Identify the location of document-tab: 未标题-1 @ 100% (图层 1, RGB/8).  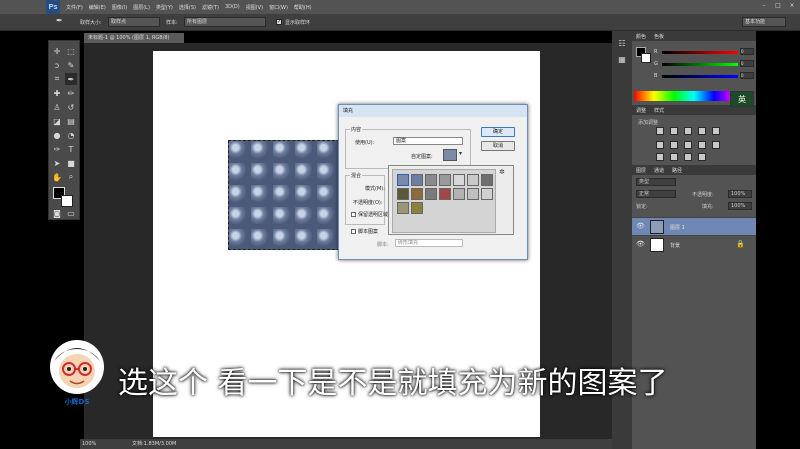
(134, 38).